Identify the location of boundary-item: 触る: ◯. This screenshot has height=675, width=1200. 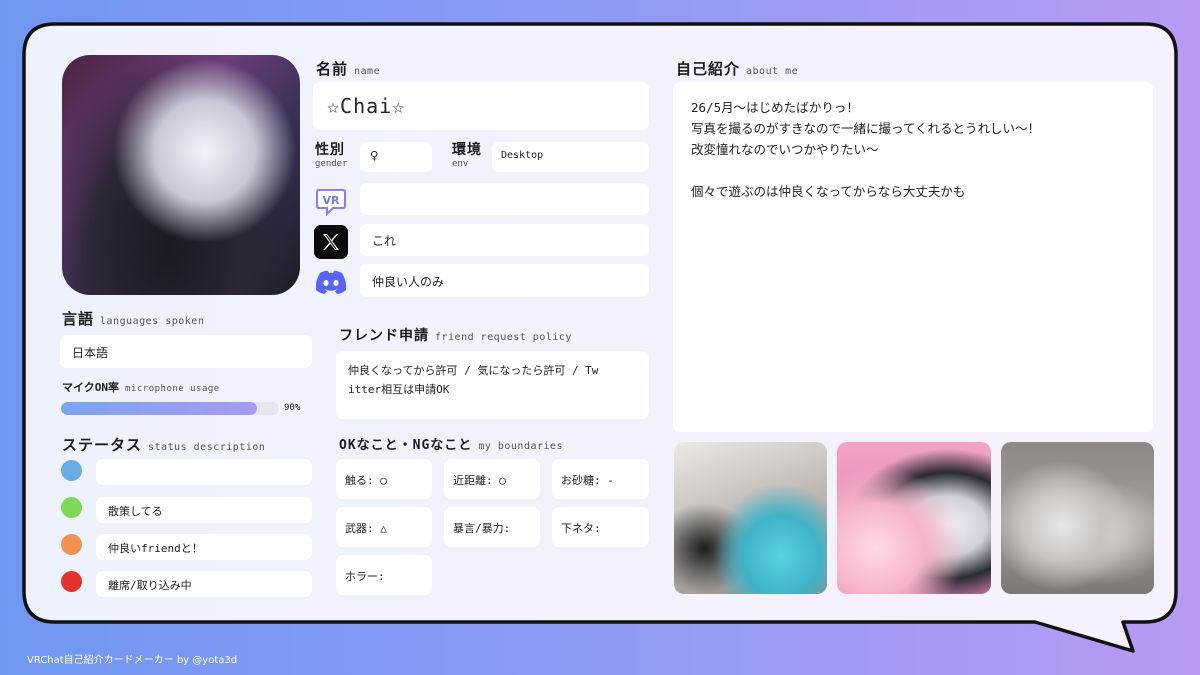
(384, 479).